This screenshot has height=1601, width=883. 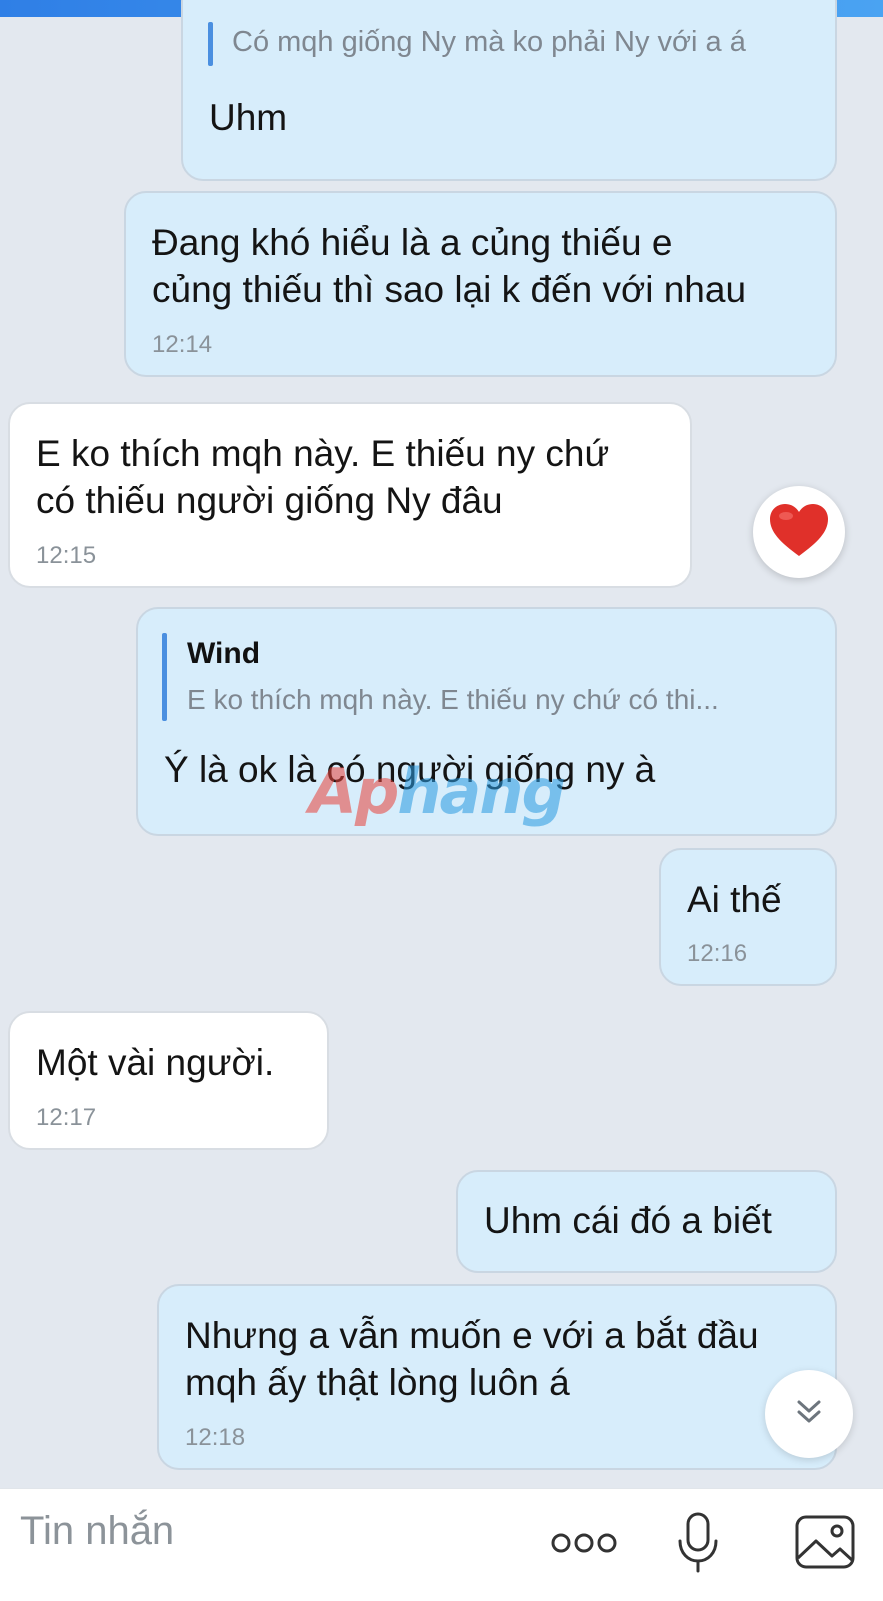 What do you see at coordinates (269, 500) in the screenshot?
I see `message-text: có thiếu người giống Ny đâu` at bounding box center [269, 500].